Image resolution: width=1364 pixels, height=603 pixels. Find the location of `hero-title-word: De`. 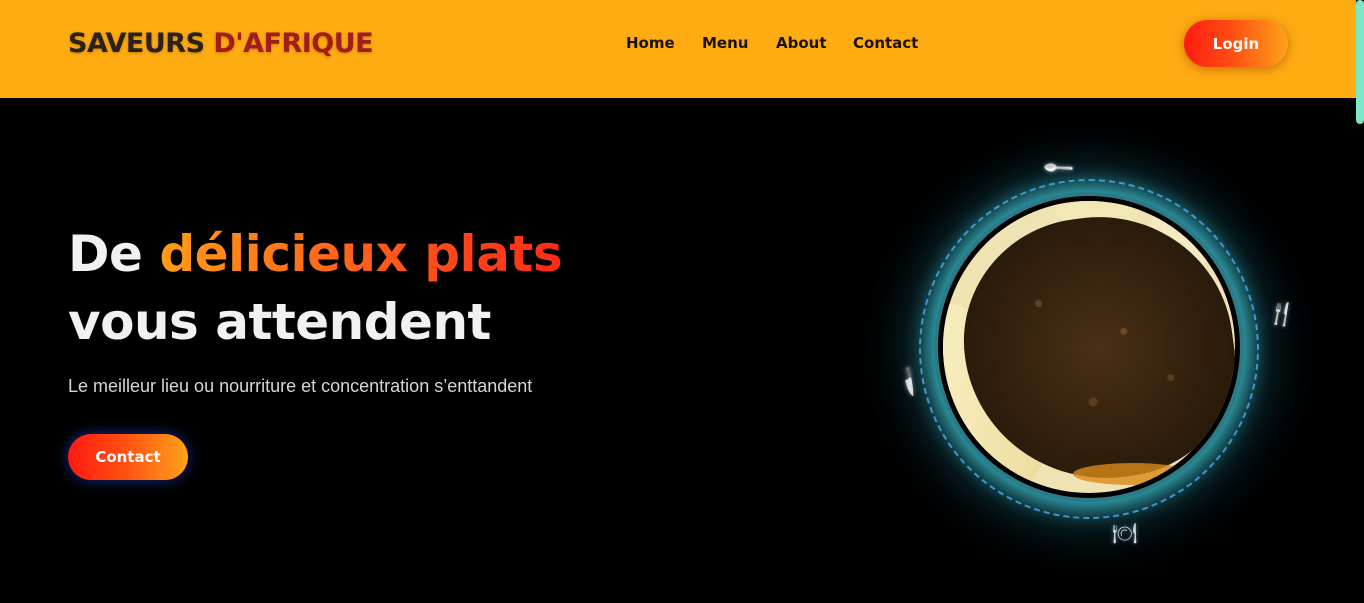

hero-title-word: De is located at coordinates (105, 254).